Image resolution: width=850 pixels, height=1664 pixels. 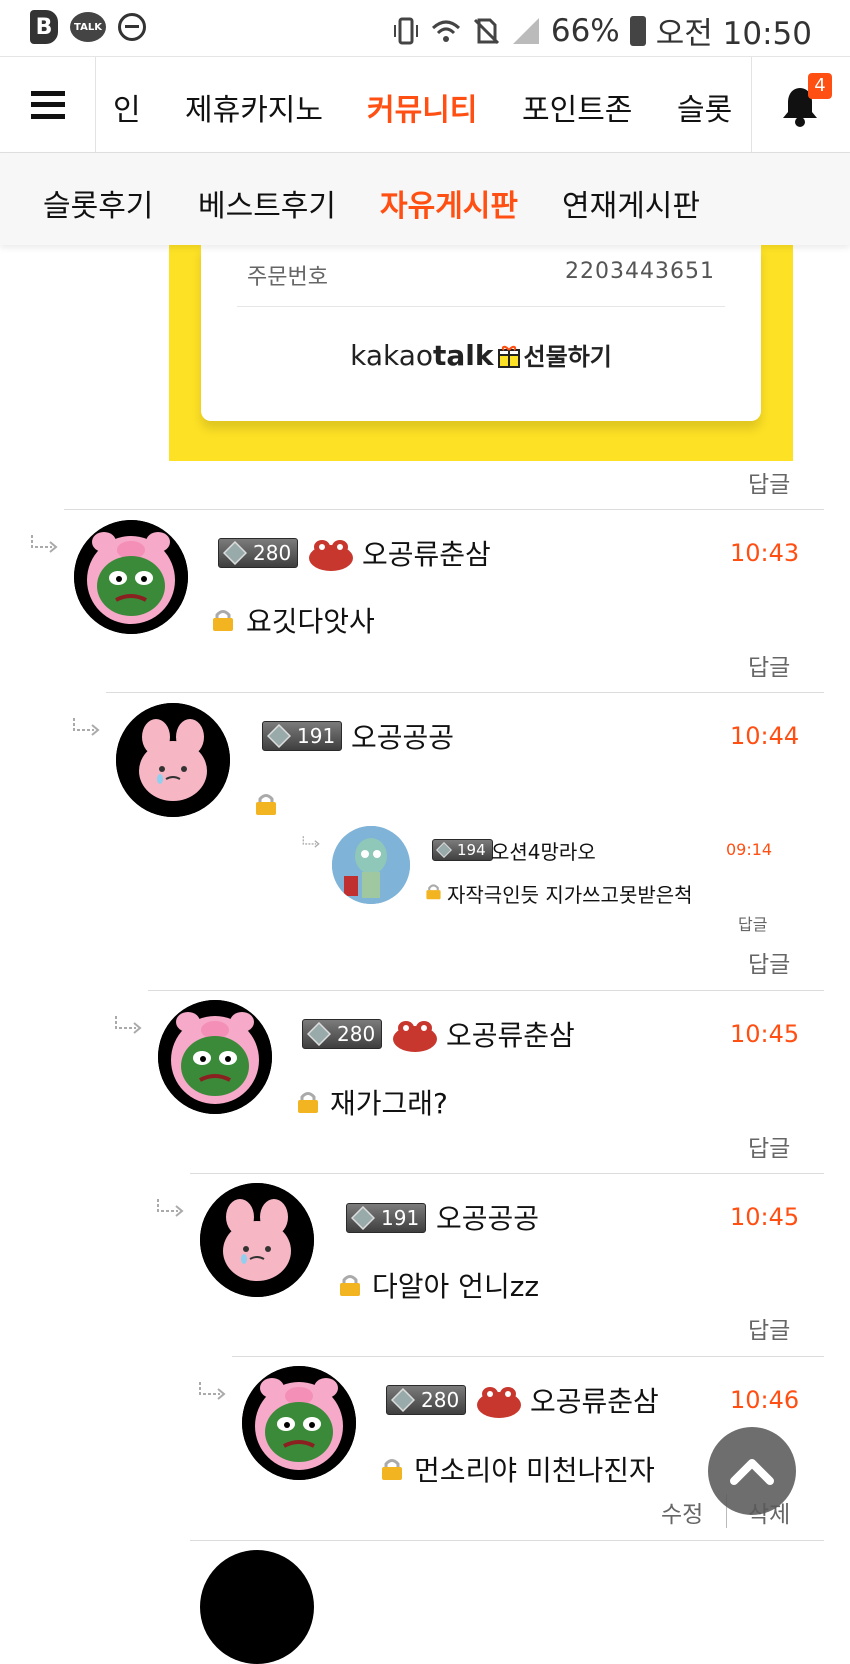 I want to click on frog-emoji-icon, so click(x=499, y=1402).